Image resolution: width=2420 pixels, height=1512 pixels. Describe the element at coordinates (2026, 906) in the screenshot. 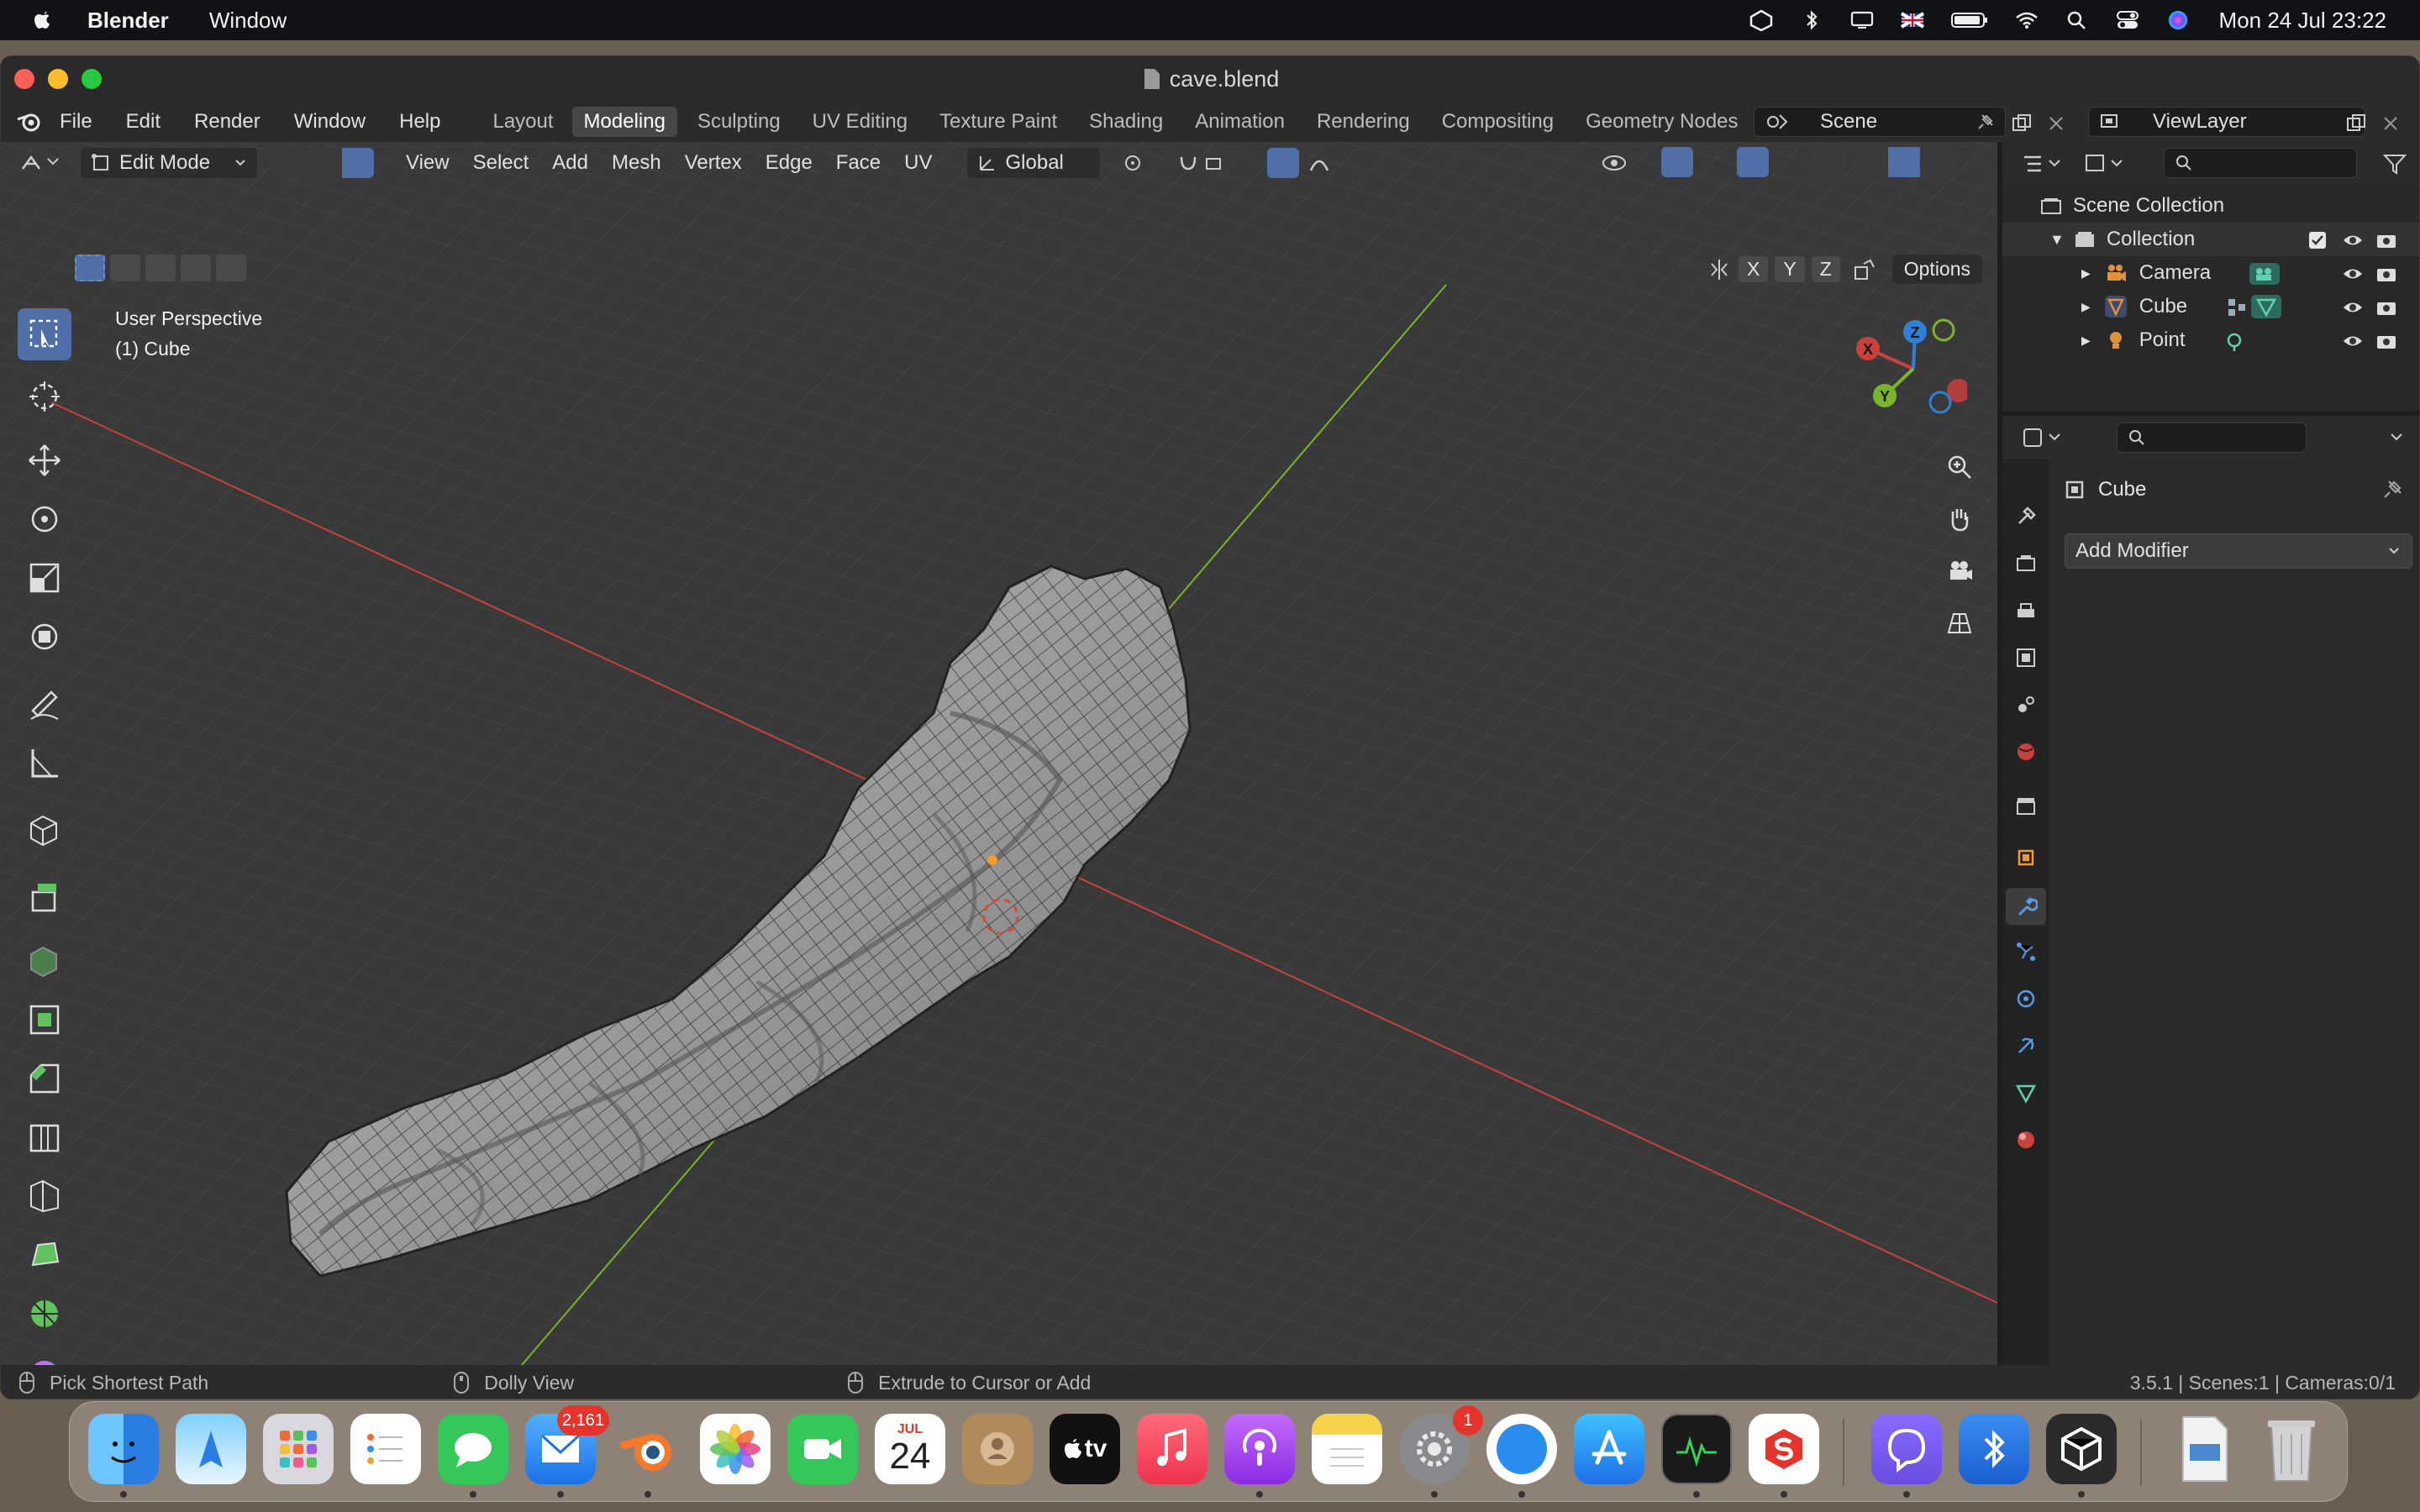

I see `modifier-tab-active` at that location.